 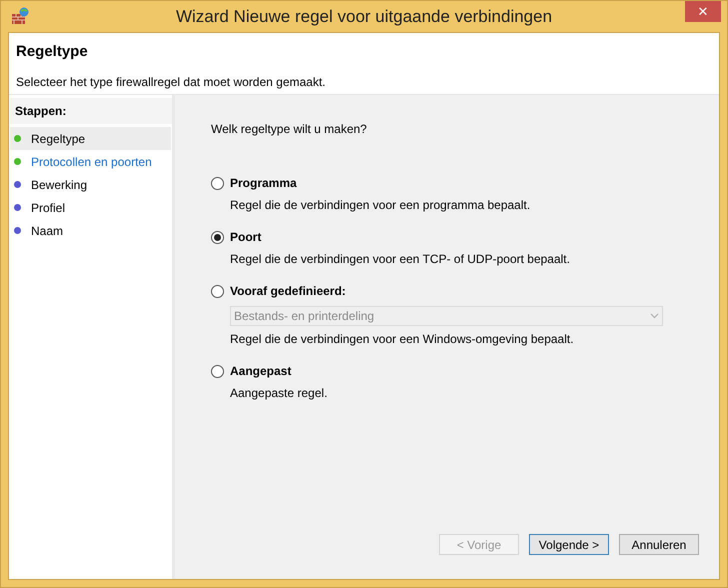 What do you see at coordinates (90, 230) in the screenshot?
I see `step-item: Naam` at bounding box center [90, 230].